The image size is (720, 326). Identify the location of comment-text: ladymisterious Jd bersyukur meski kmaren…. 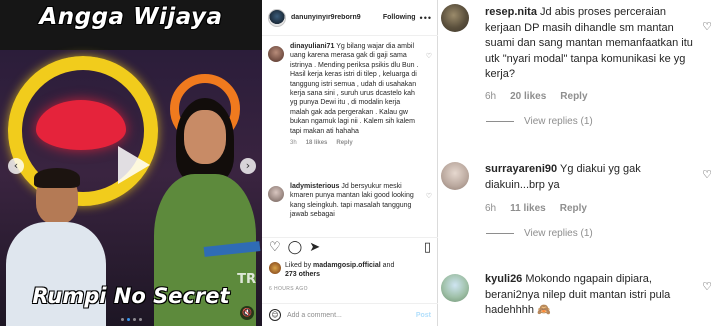
(355, 201).